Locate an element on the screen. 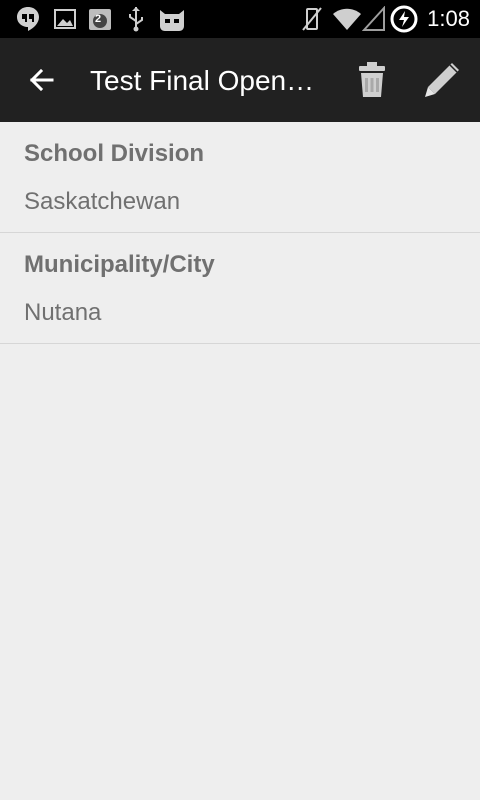 Image resolution: width=480 pixels, height=800 pixels. back-button is located at coordinates (42, 80).